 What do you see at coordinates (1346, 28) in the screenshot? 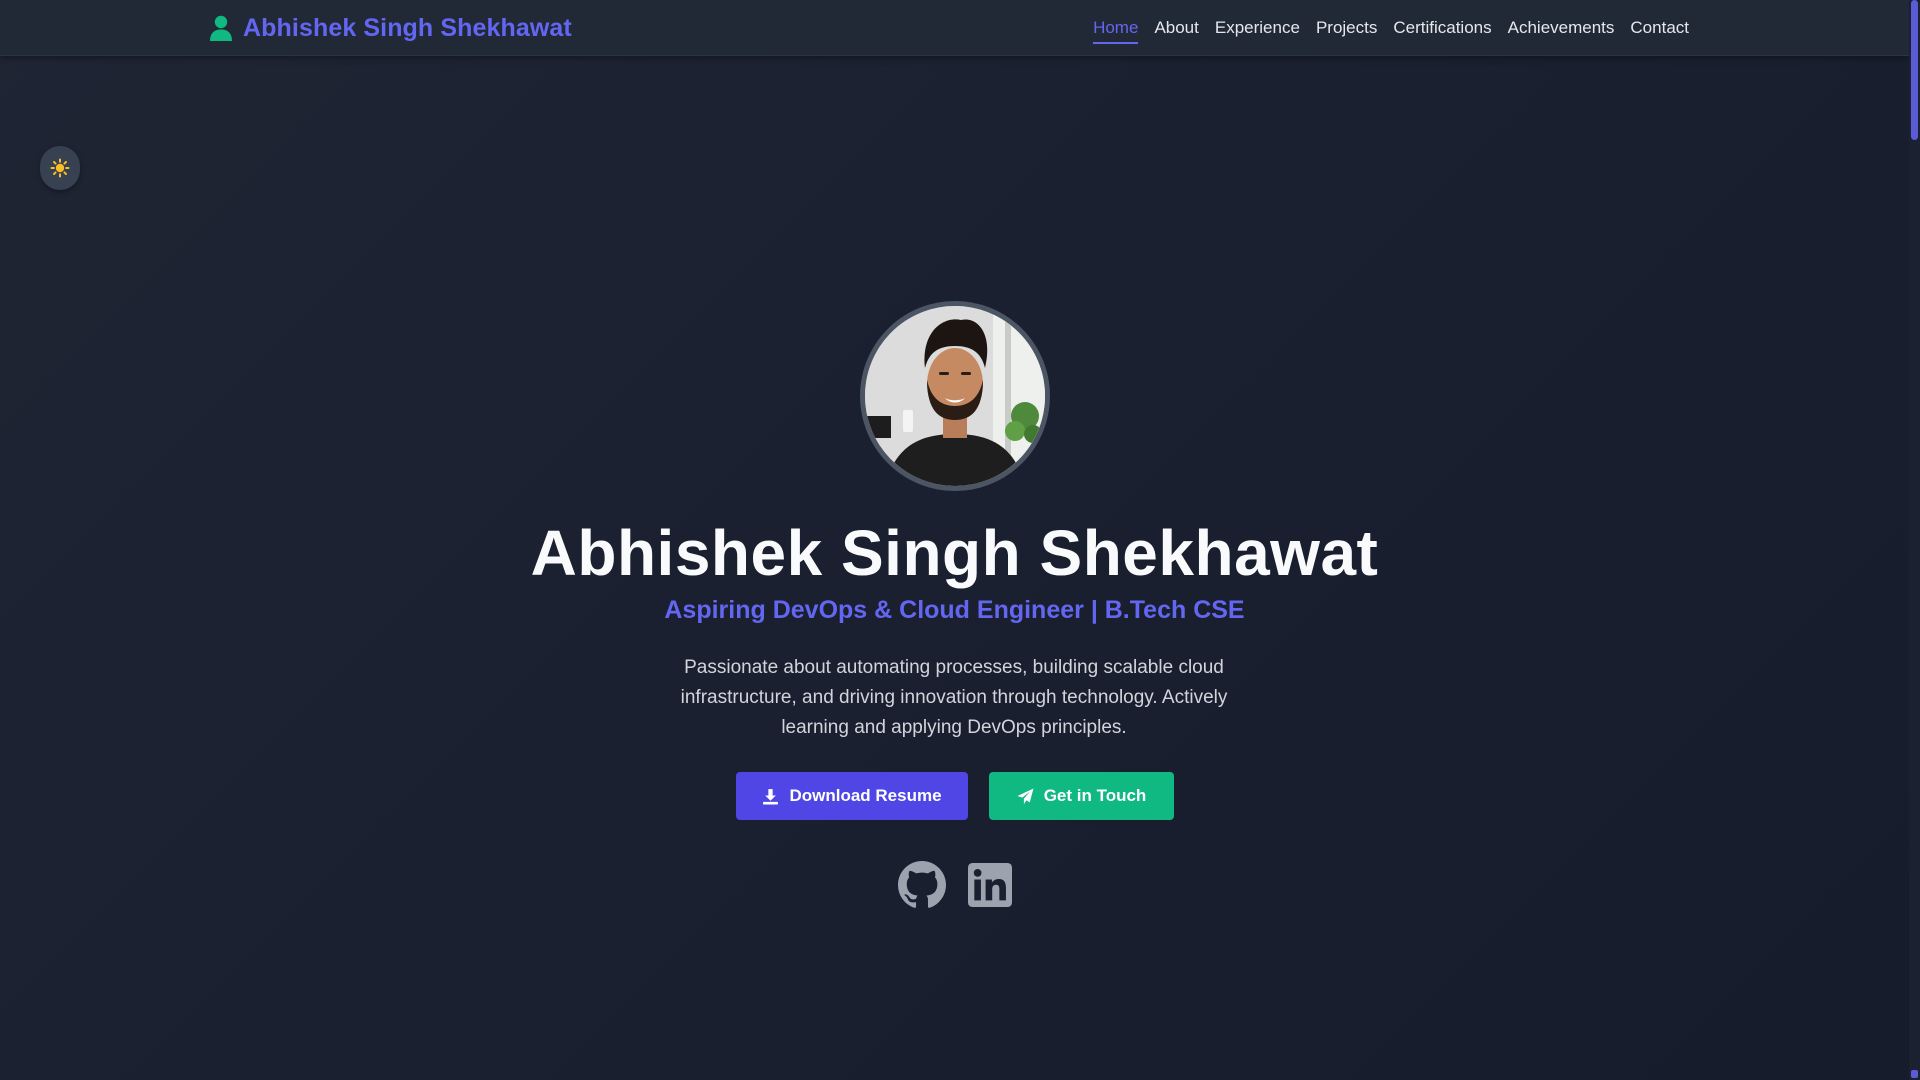
I see `nav-item-projects: Projects` at bounding box center [1346, 28].